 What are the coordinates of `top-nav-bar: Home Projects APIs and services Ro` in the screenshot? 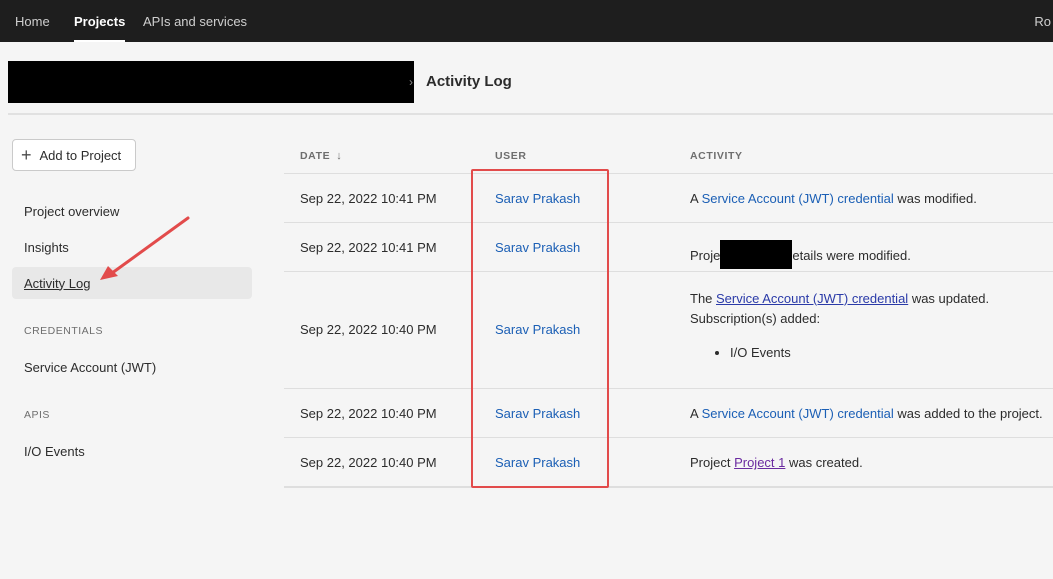 It's located at (526, 21).